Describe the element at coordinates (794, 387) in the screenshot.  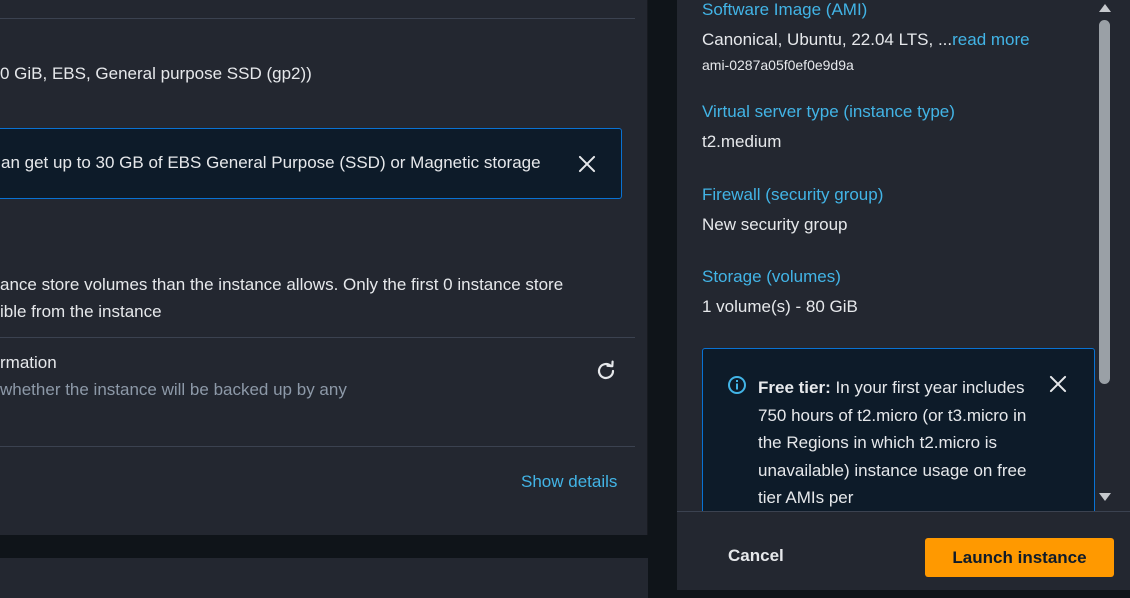
I see `free-tier-title: Free tier:` at that location.